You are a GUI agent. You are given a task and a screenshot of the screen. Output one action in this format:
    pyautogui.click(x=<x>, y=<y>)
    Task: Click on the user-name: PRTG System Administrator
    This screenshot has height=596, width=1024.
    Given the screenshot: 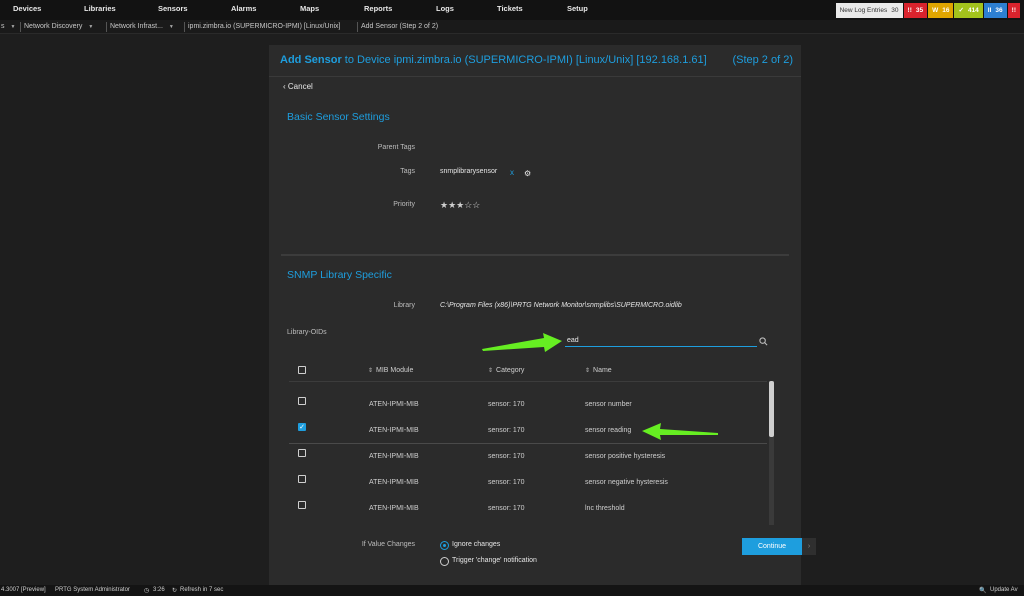 What is the action you would take?
    pyautogui.click(x=92, y=590)
    